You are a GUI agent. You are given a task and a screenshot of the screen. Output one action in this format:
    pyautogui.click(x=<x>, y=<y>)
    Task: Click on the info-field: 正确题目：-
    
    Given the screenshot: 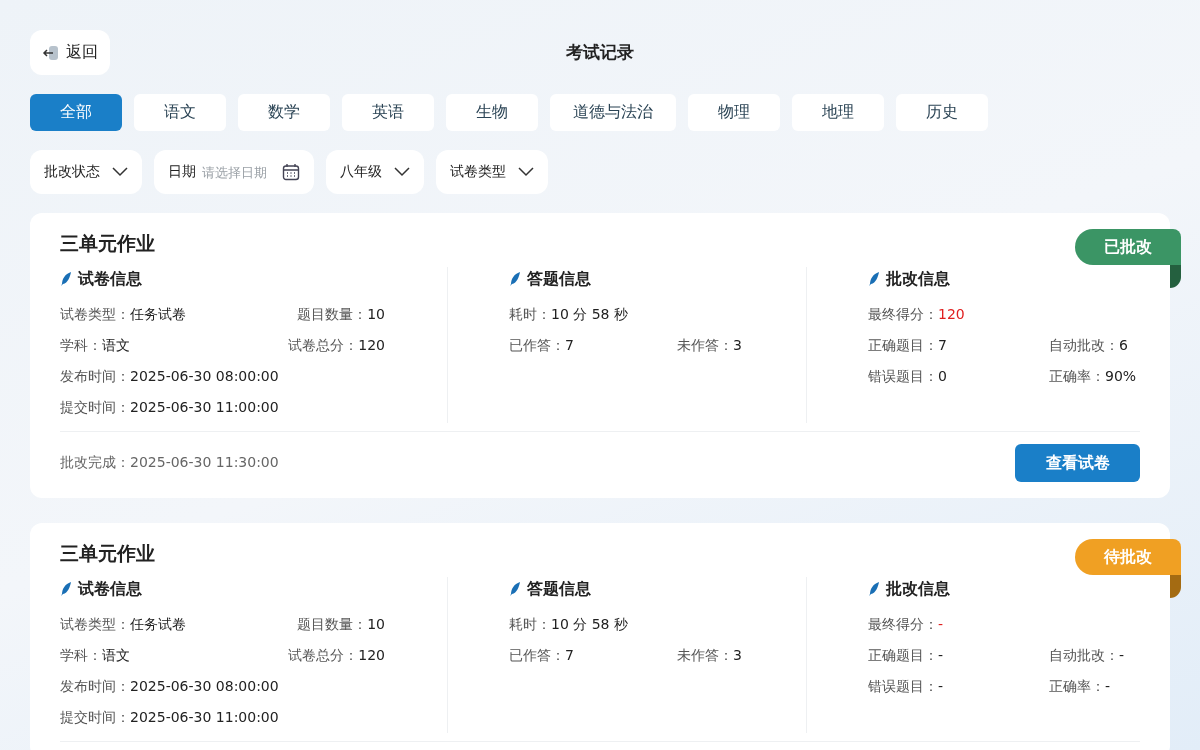 What is the action you would take?
    pyautogui.click(x=958, y=655)
    